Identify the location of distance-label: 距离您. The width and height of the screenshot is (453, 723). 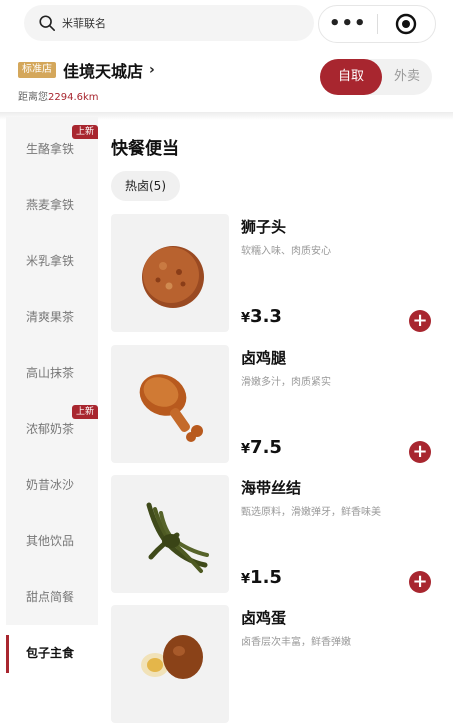
(33, 97).